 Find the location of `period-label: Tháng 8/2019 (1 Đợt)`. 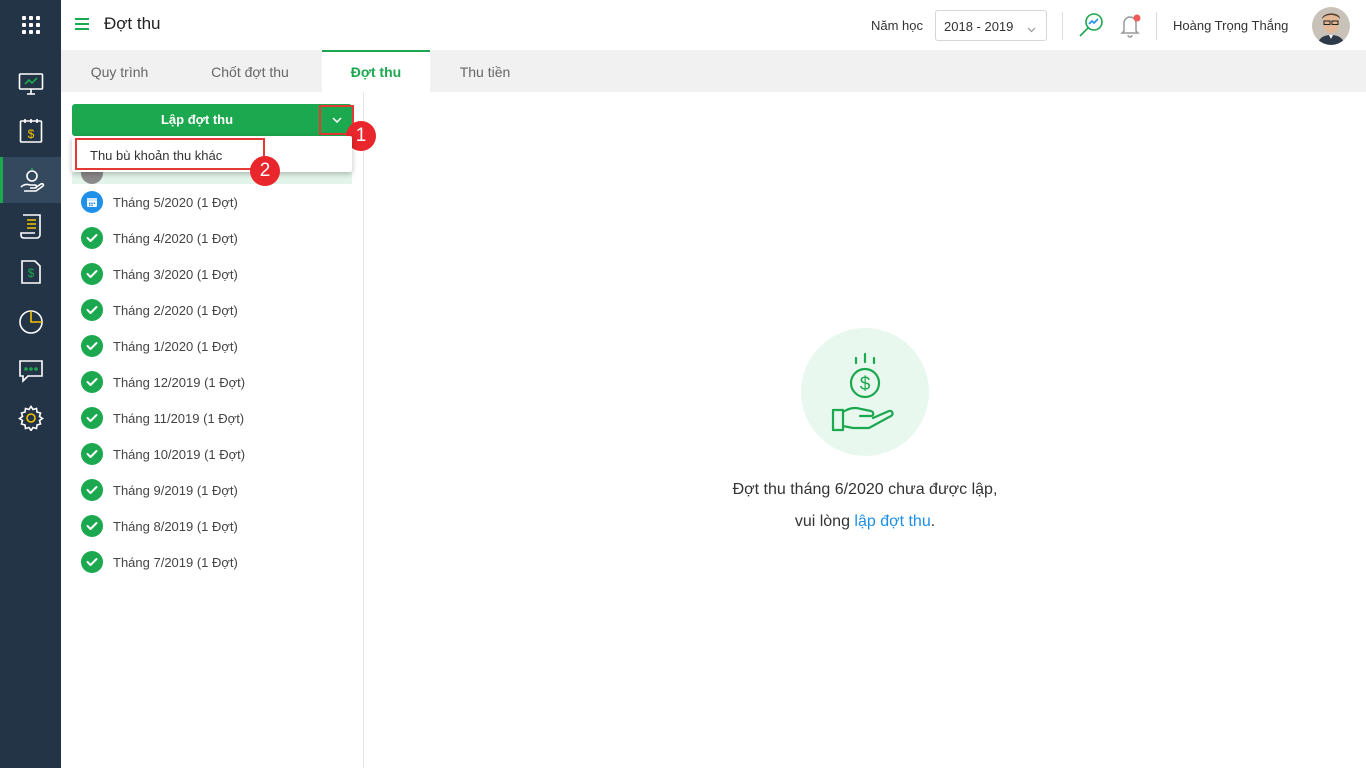

period-label: Tháng 8/2019 (1 Đợt) is located at coordinates (175, 526).